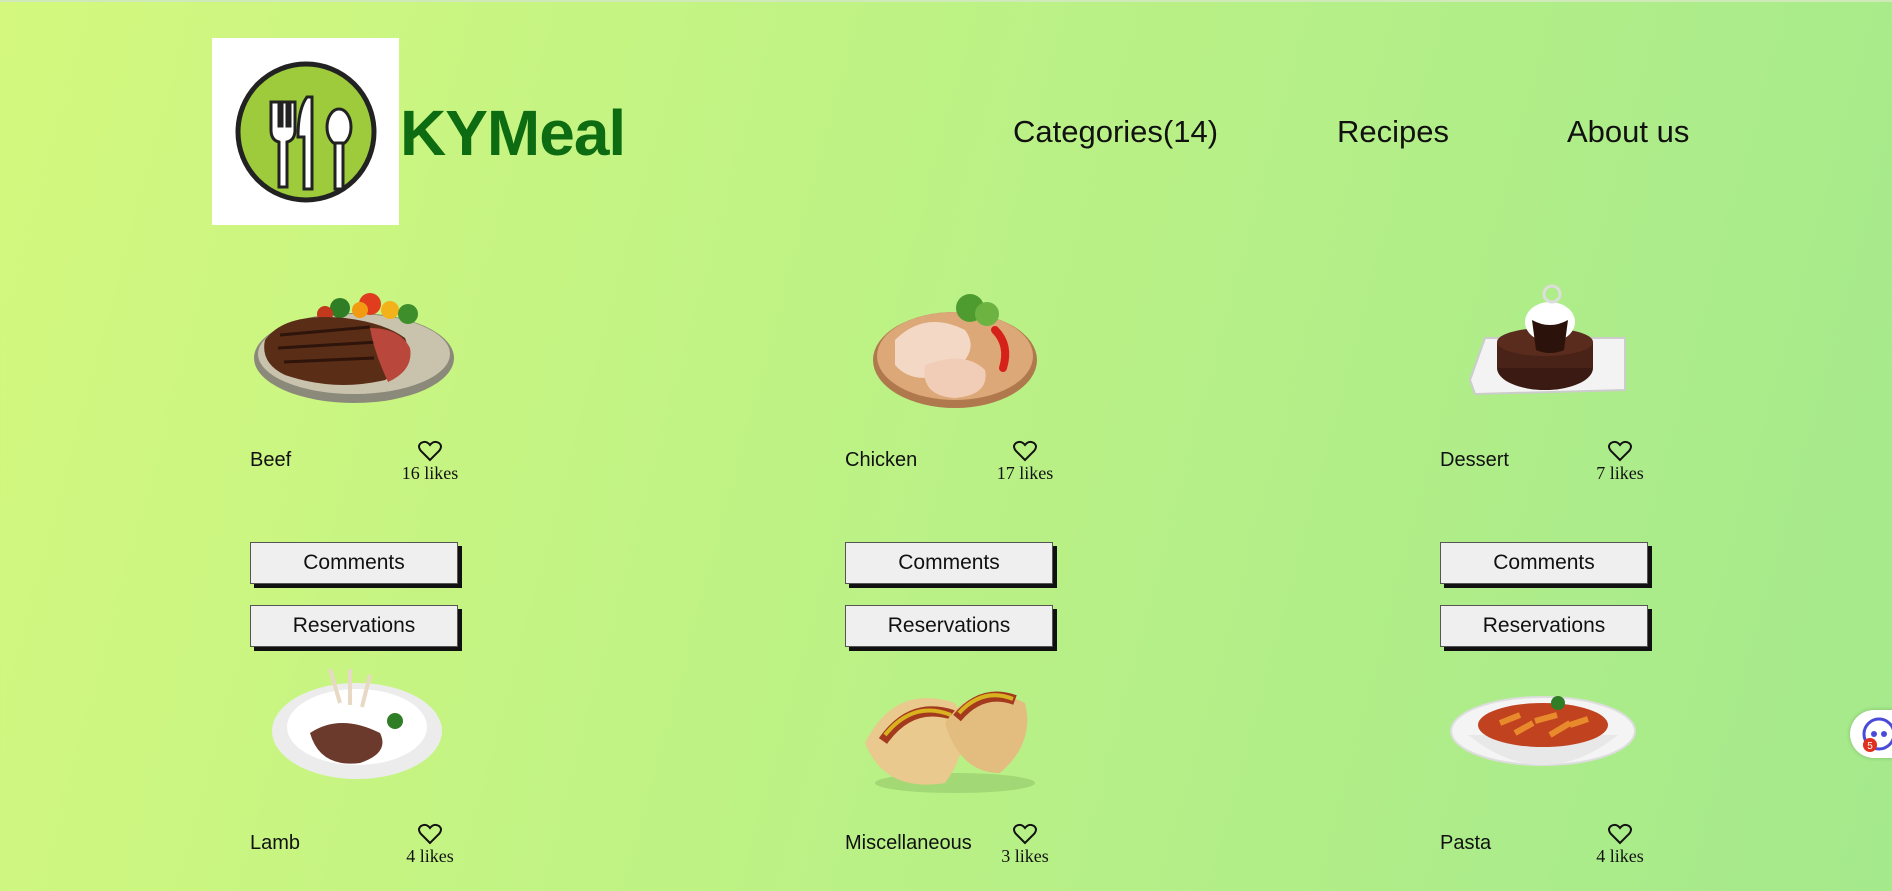  Describe the element at coordinates (1025, 856) in the screenshot. I see `likes-count: 3 likes` at that location.